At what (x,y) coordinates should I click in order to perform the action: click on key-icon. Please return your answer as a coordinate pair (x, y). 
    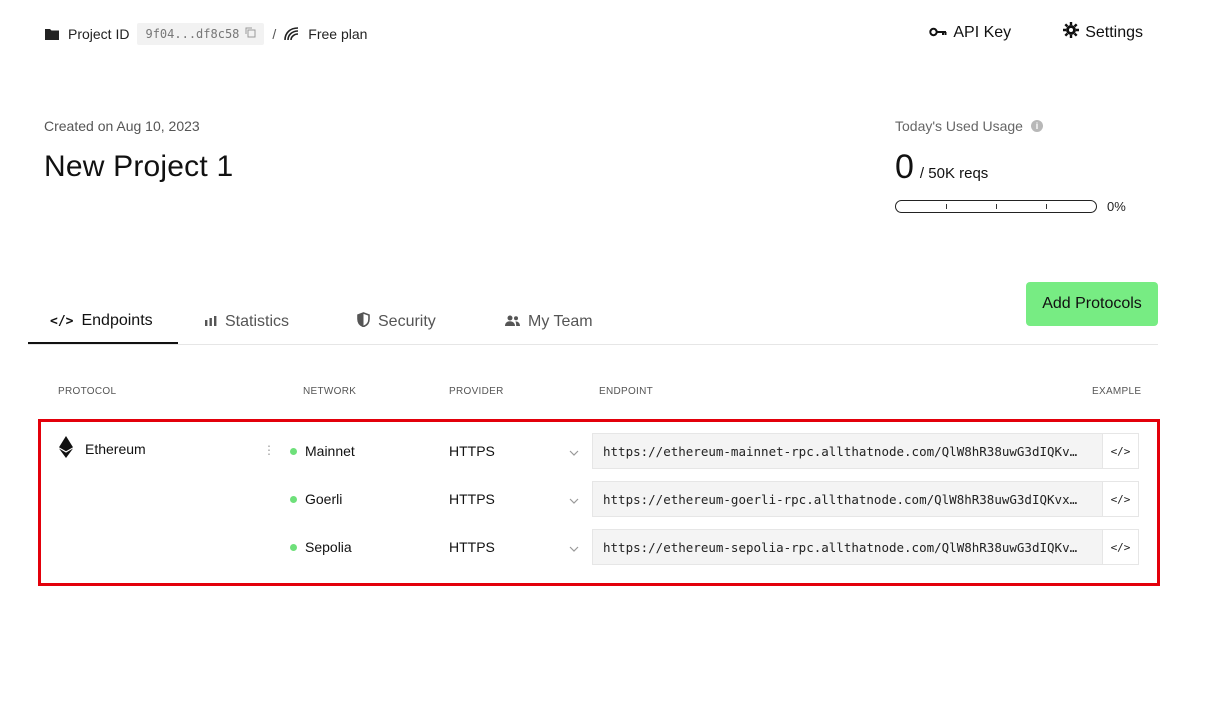
    Looking at the image, I should click on (938, 33).